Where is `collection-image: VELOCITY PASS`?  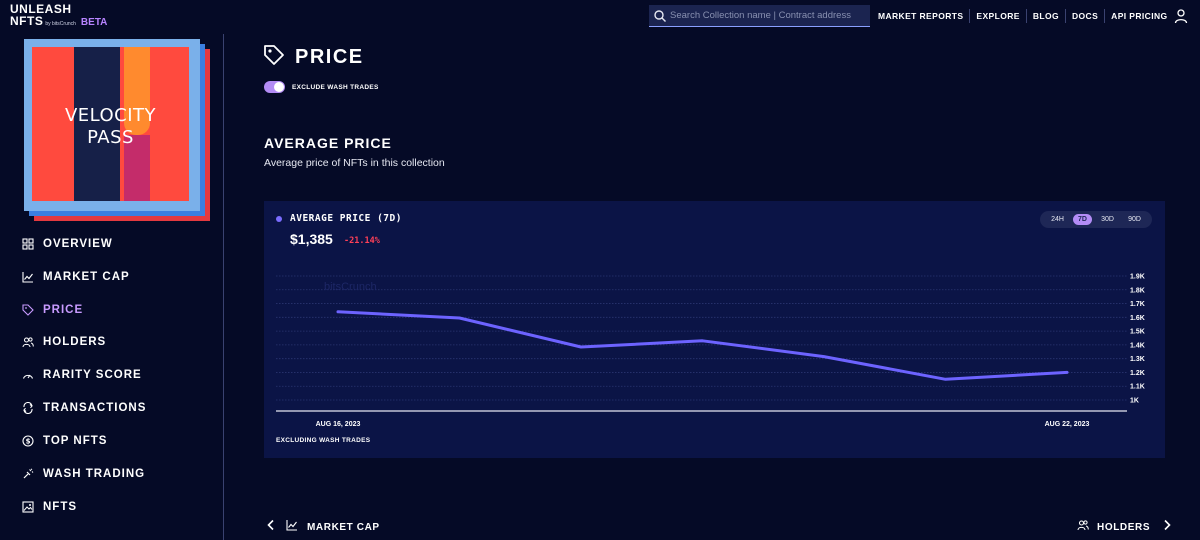
collection-image: VELOCITY PASS is located at coordinates (110, 124).